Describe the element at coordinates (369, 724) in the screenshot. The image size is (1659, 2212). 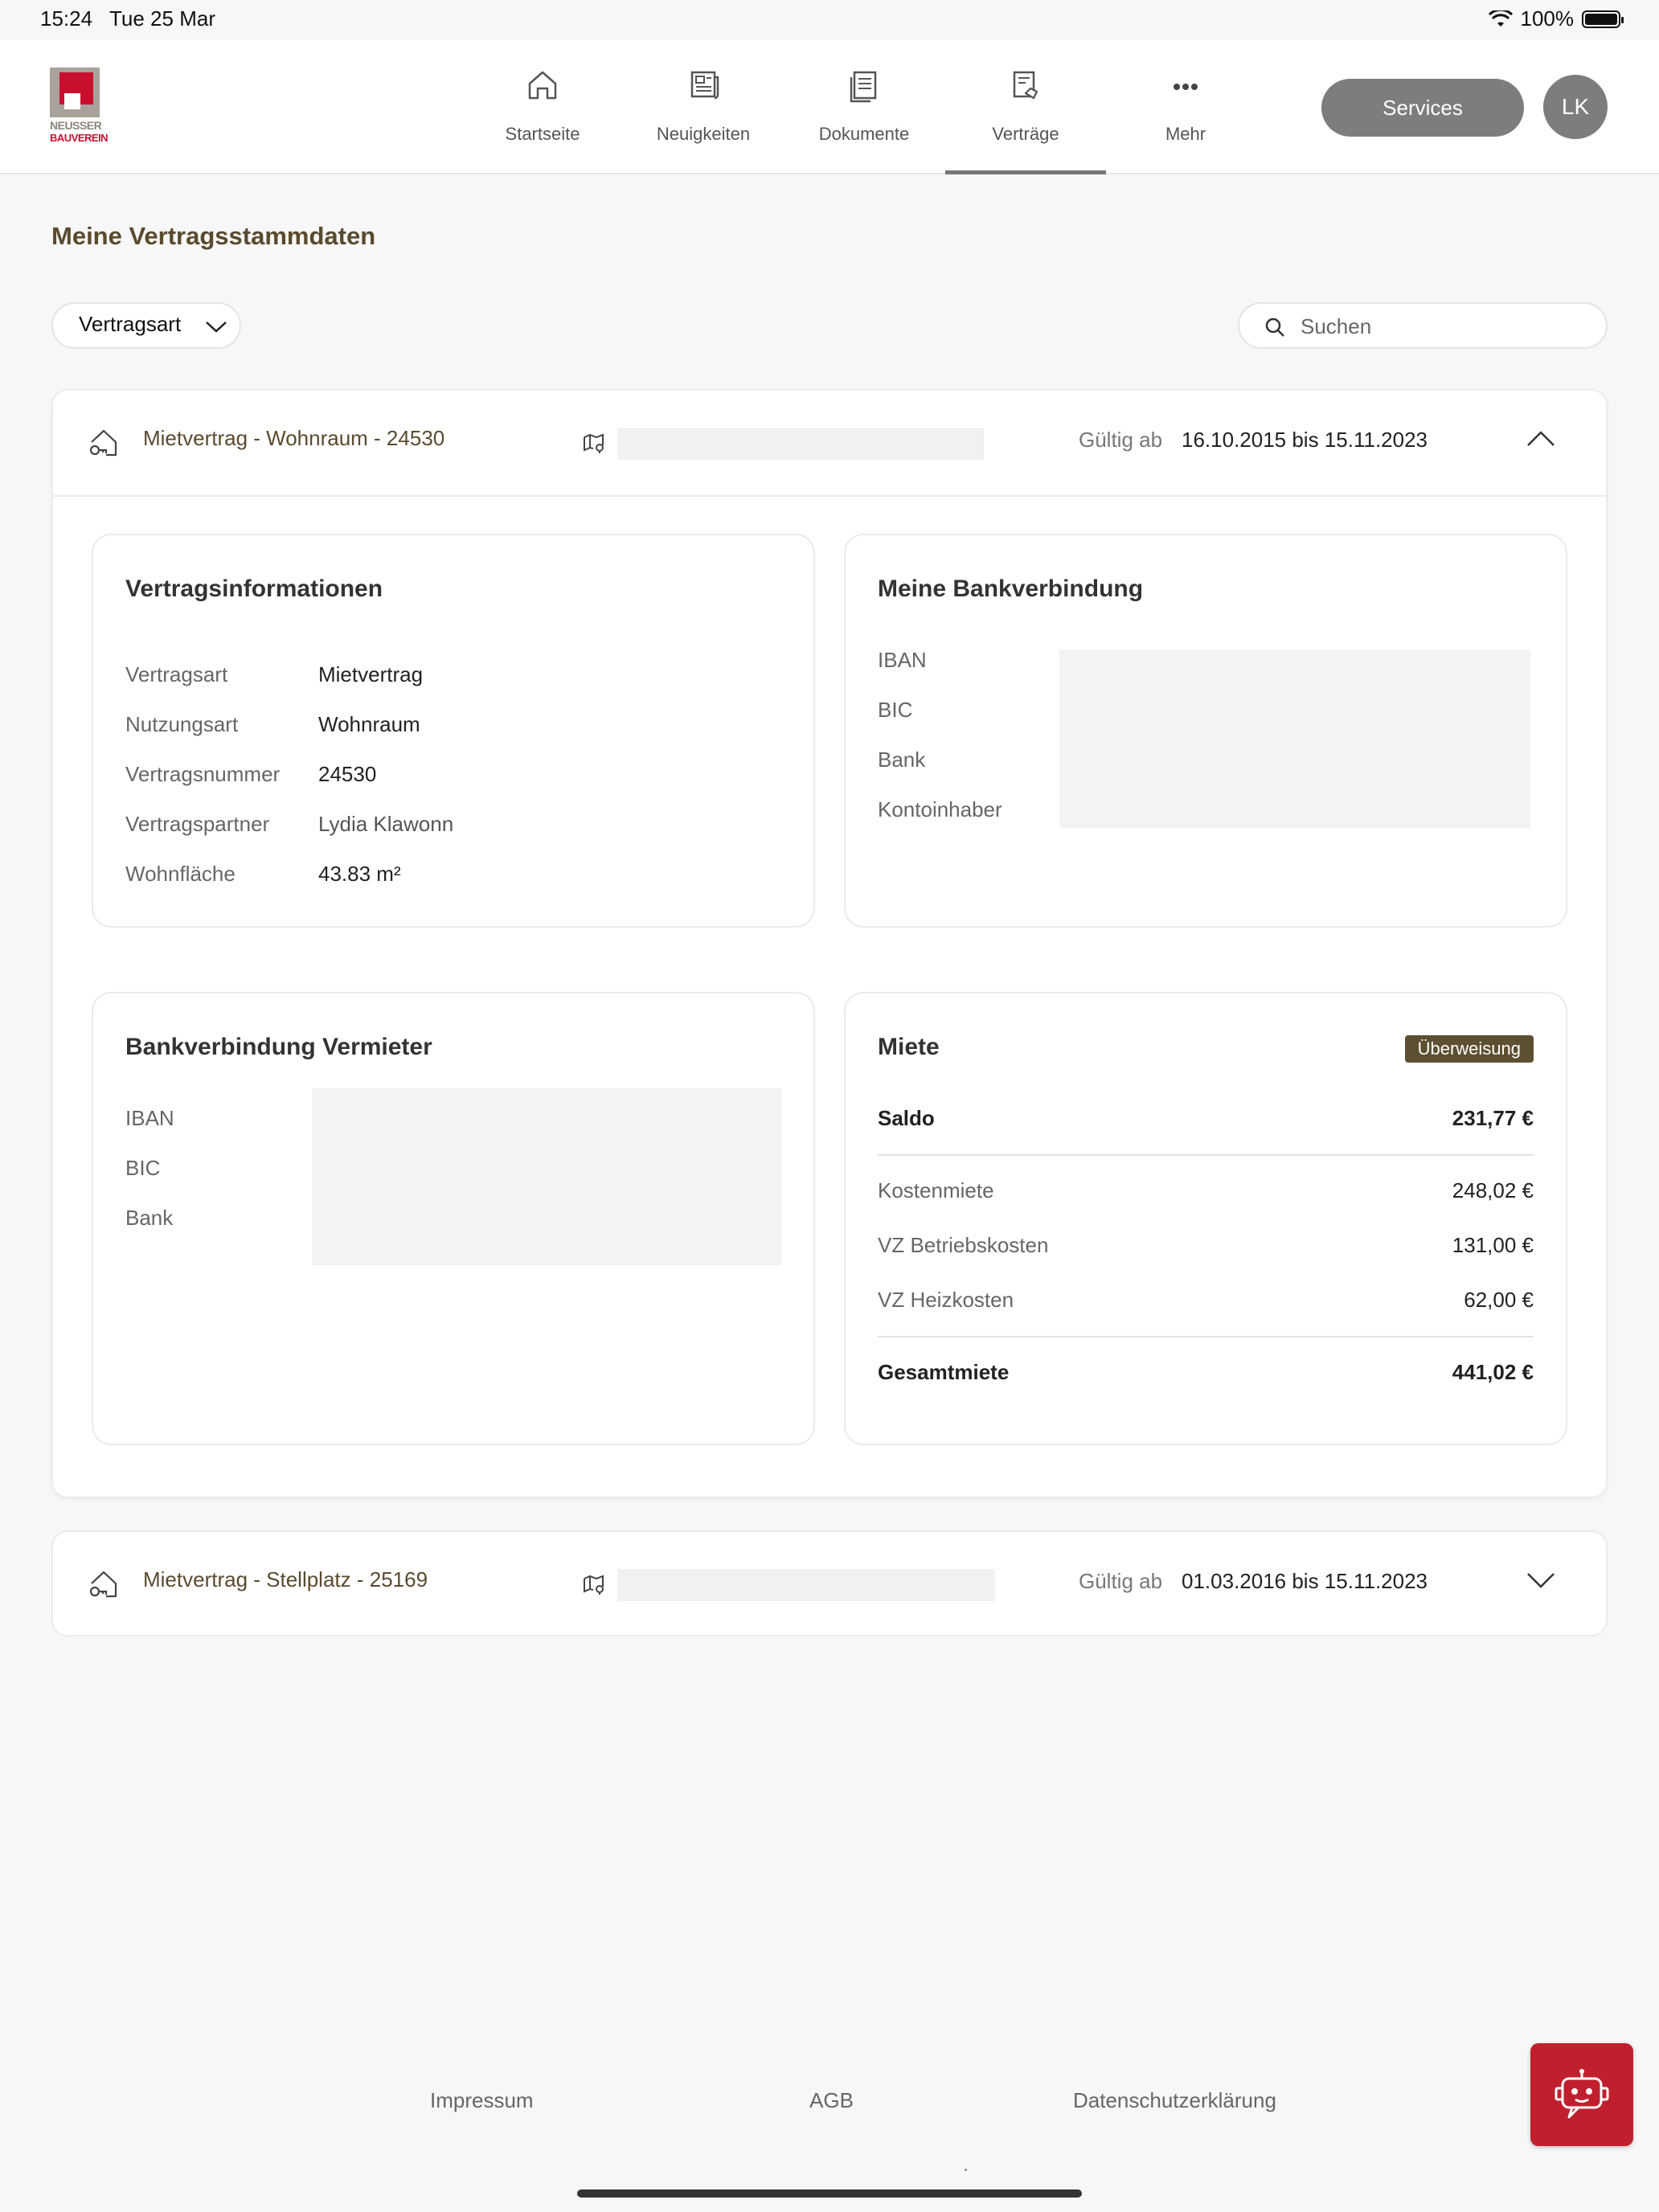
I see `info-value: Wohnraum` at that location.